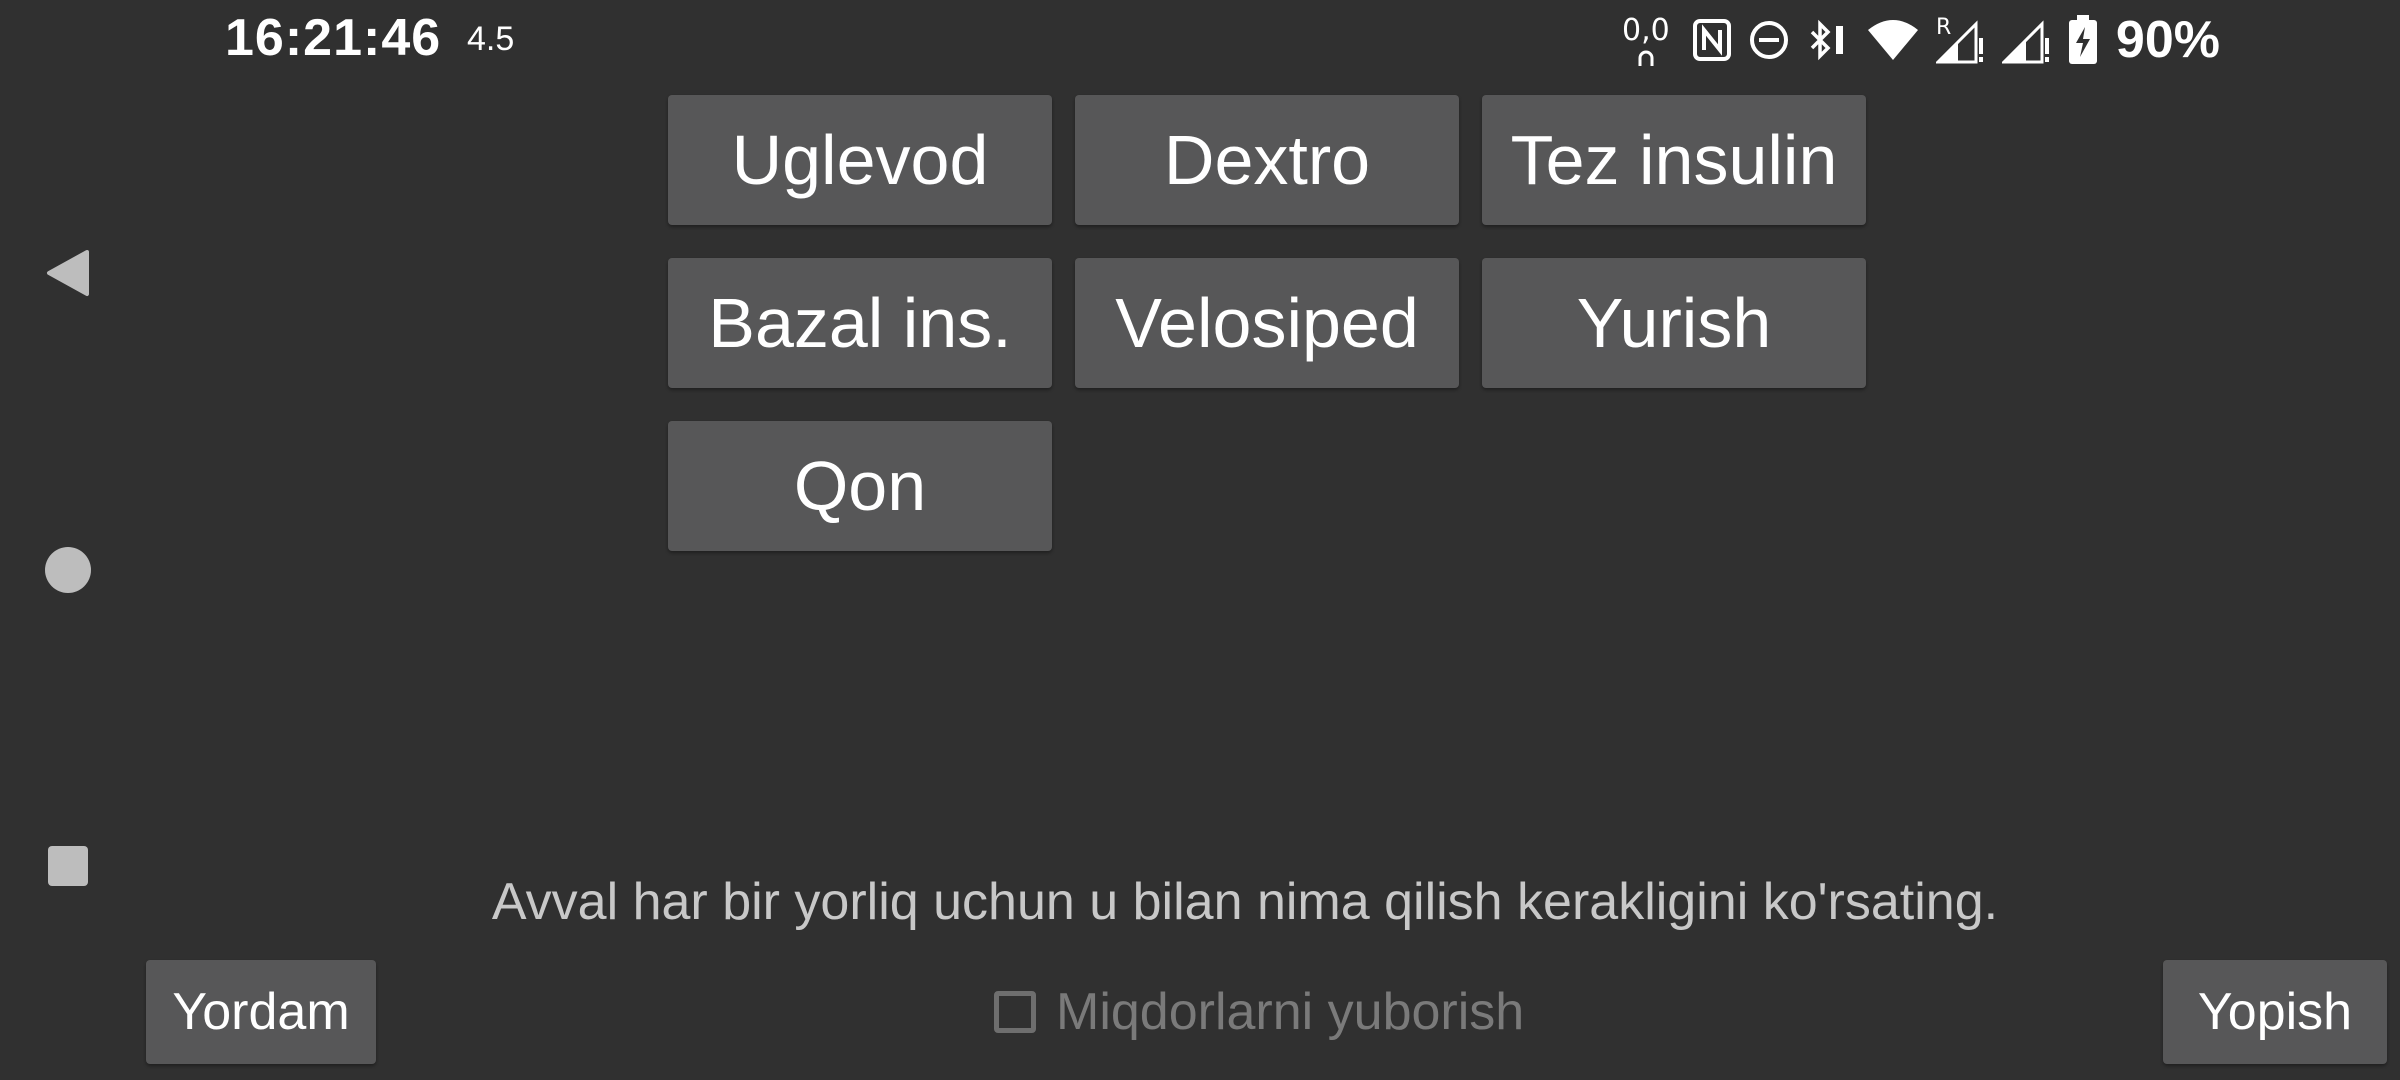  What do you see at coordinates (860, 323) in the screenshot?
I see `tag-button-bazal-ins: Bazal ins.` at bounding box center [860, 323].